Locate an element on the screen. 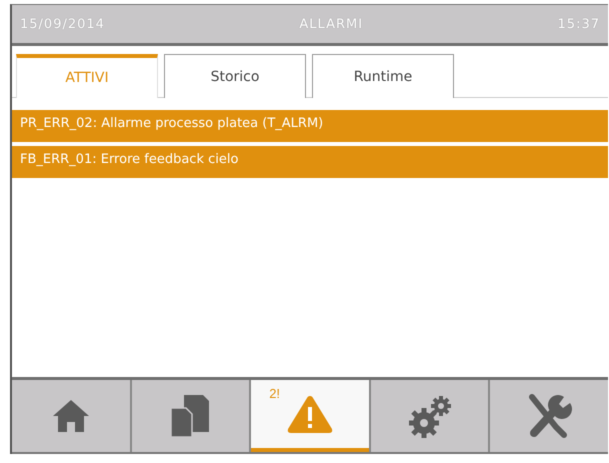 This screenshot has width=609, height=463. home-icon is located at coordinates (71, 416).